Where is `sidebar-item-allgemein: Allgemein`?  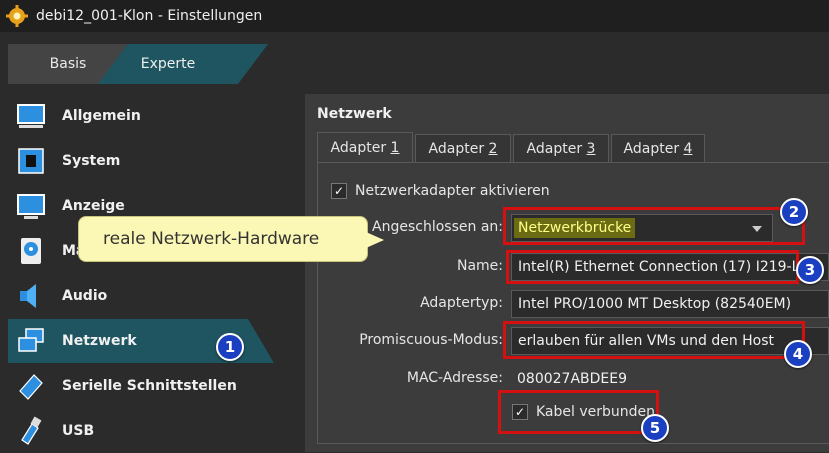
sidebar-item-allgemein: Allgemein is located at coordinates (135, 116).